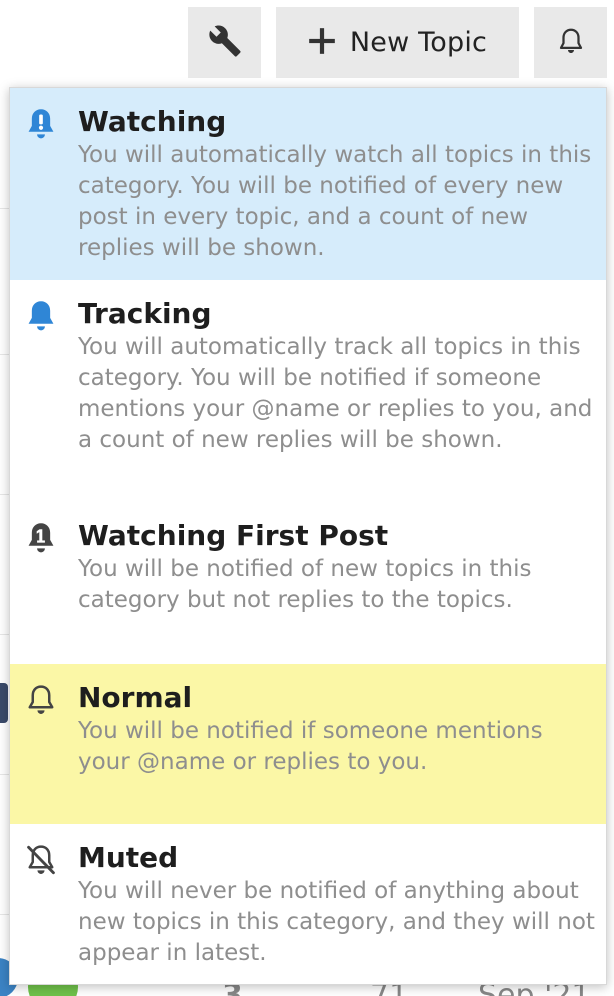 This screenshot has height=996, width=614. Describe the element at coordinates (152, 121) in the screenshot. I see `option-title: Watching` at that location.